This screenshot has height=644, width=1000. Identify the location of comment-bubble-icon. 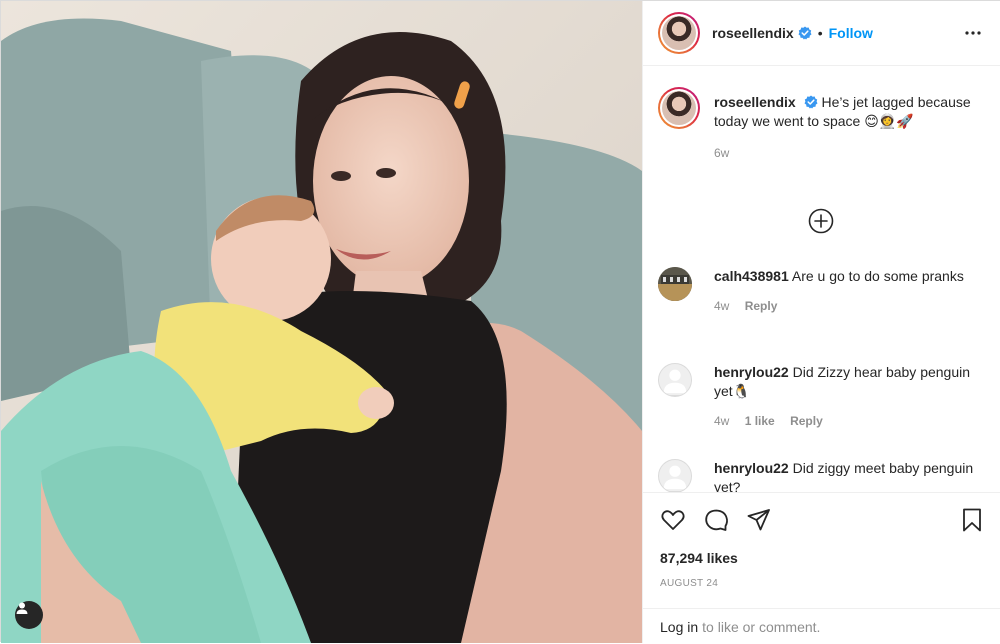
(716, 520).